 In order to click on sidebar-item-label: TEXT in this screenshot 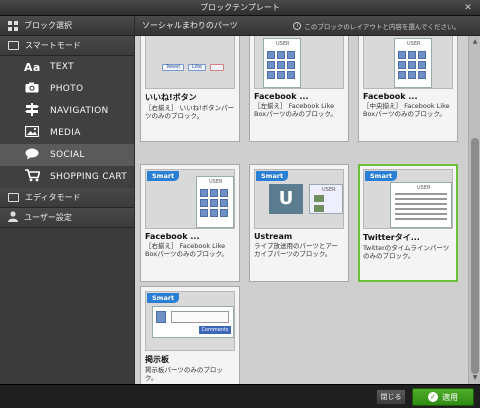, I will do `click(62, 67)`.